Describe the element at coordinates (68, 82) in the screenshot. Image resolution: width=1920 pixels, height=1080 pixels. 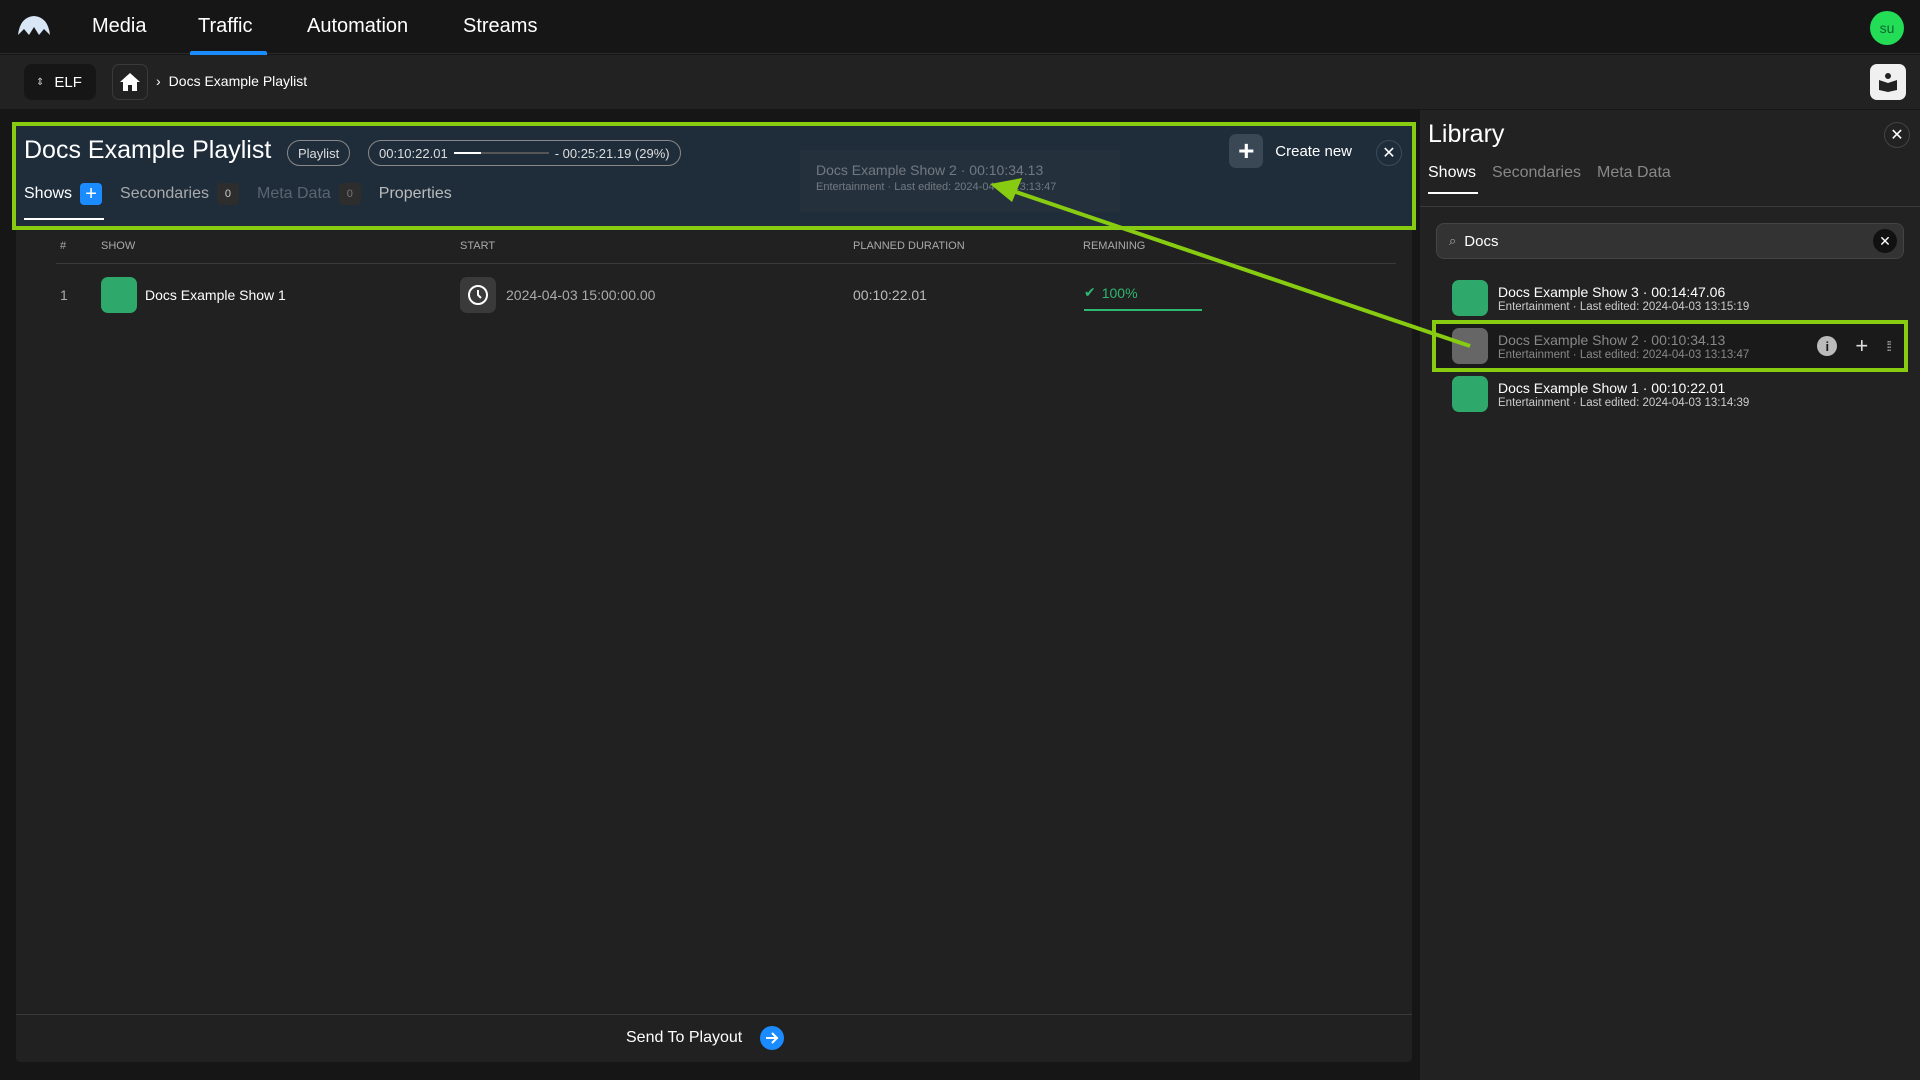
I see `org-name: ELF` at that location.